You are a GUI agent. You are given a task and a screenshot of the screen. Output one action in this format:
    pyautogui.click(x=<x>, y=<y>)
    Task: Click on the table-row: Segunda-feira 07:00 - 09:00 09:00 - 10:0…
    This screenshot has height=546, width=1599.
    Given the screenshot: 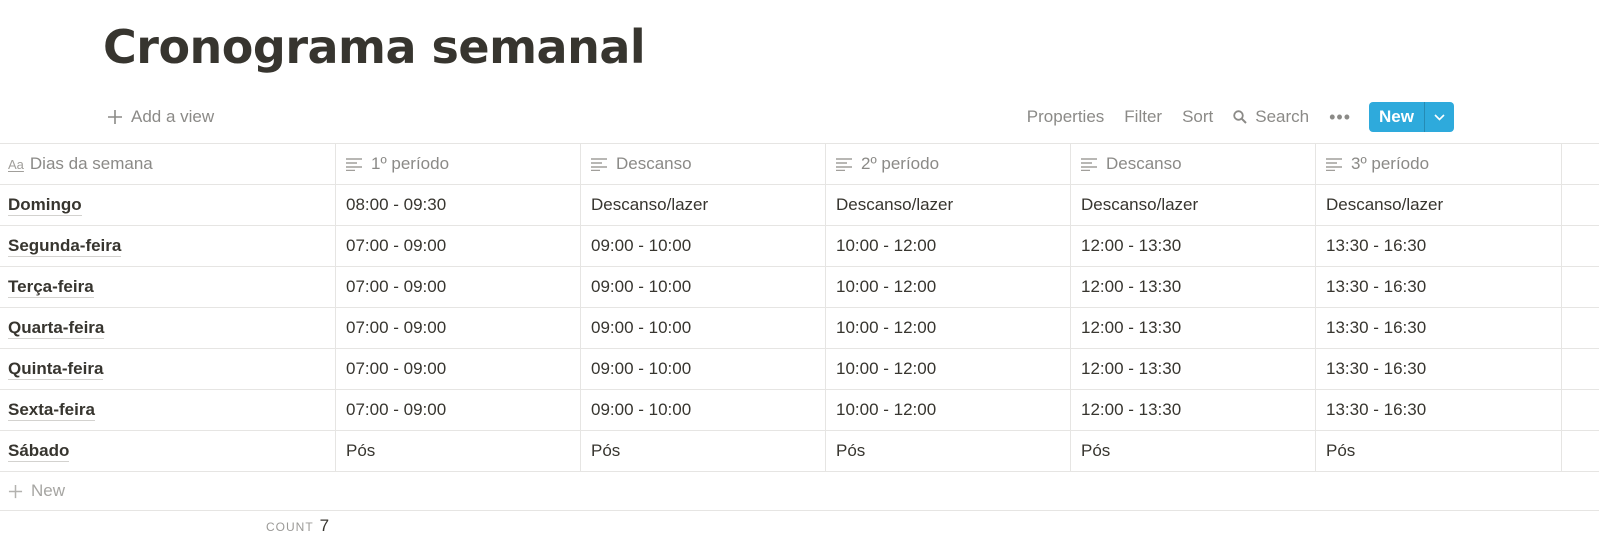 What is the action you would take?
    pyautogui.click(x=799, y=246)
    